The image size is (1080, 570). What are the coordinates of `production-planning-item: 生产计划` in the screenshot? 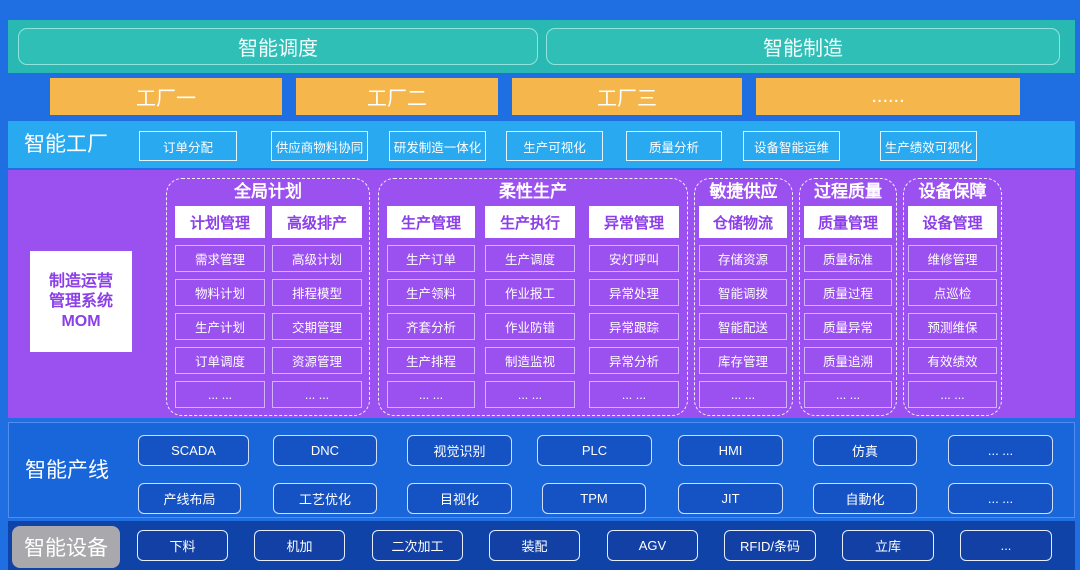 It's located at (220, 326).